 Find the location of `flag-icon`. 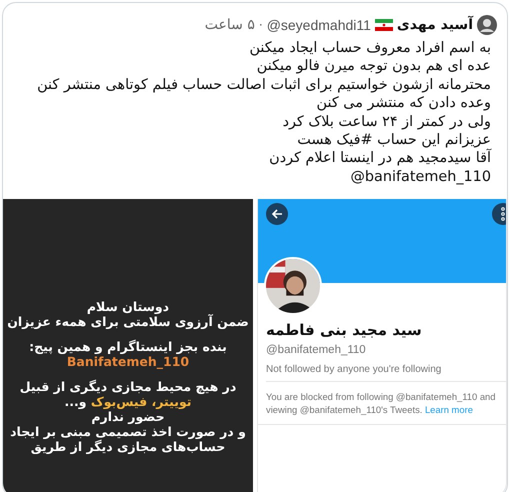

flag-icon is located at coordinates (383, 25).